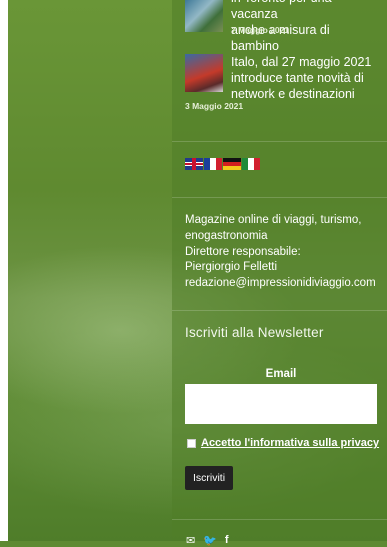 Image resolution: width=387 pixels, height=547 pixels. I want to click on newsletter-title: Iscriviti alla Newsletter, so click(254, 332).